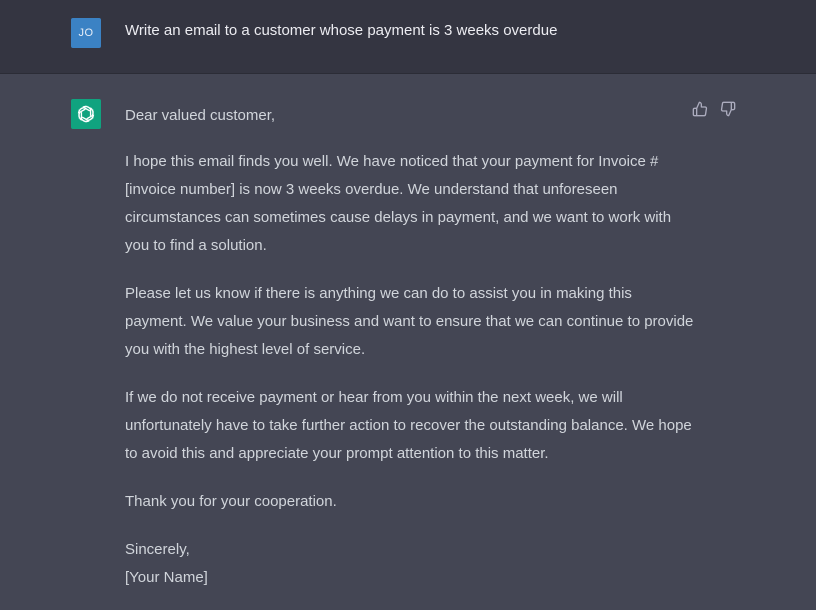 This screenshot has width=816, height=610. What do you see at coordinates (200, 115) in the screenshot?
I see `email-greeting: Dear valued customer,` at bounding box center [200, 115].